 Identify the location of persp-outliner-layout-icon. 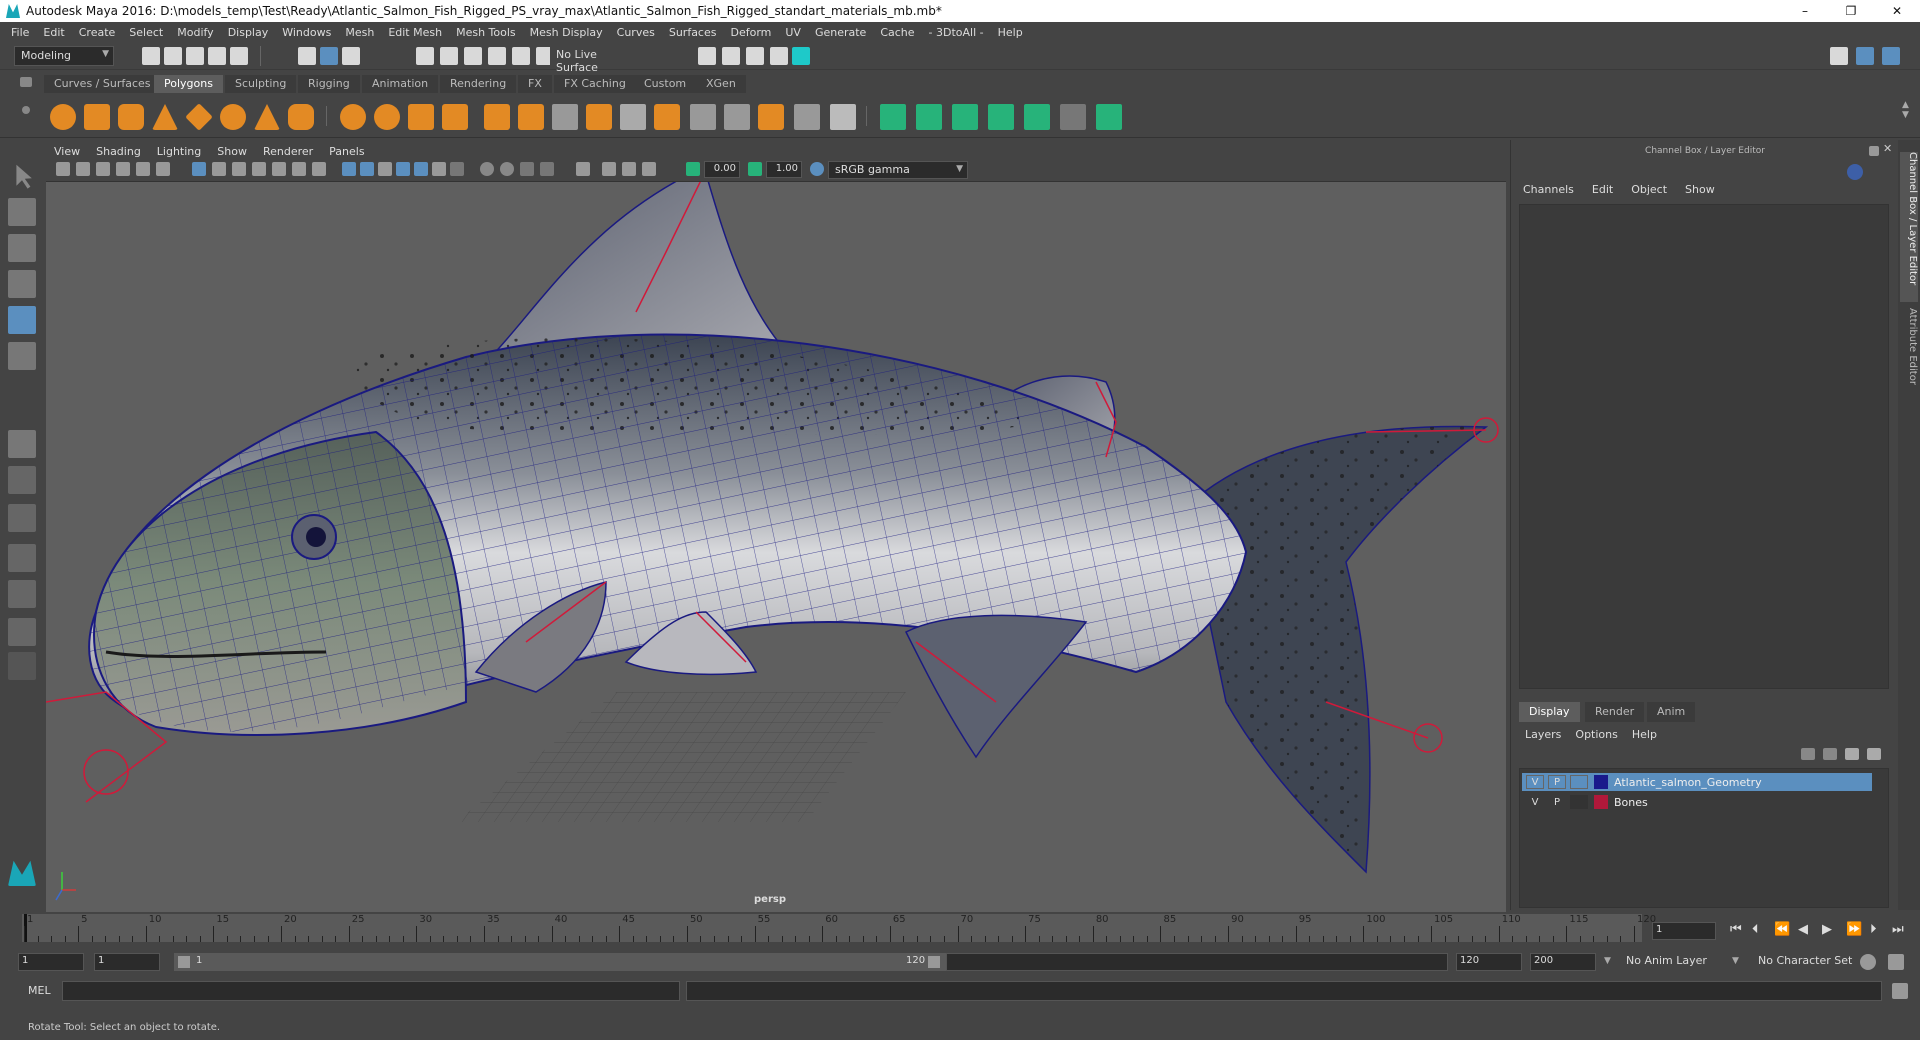
(22, 518).